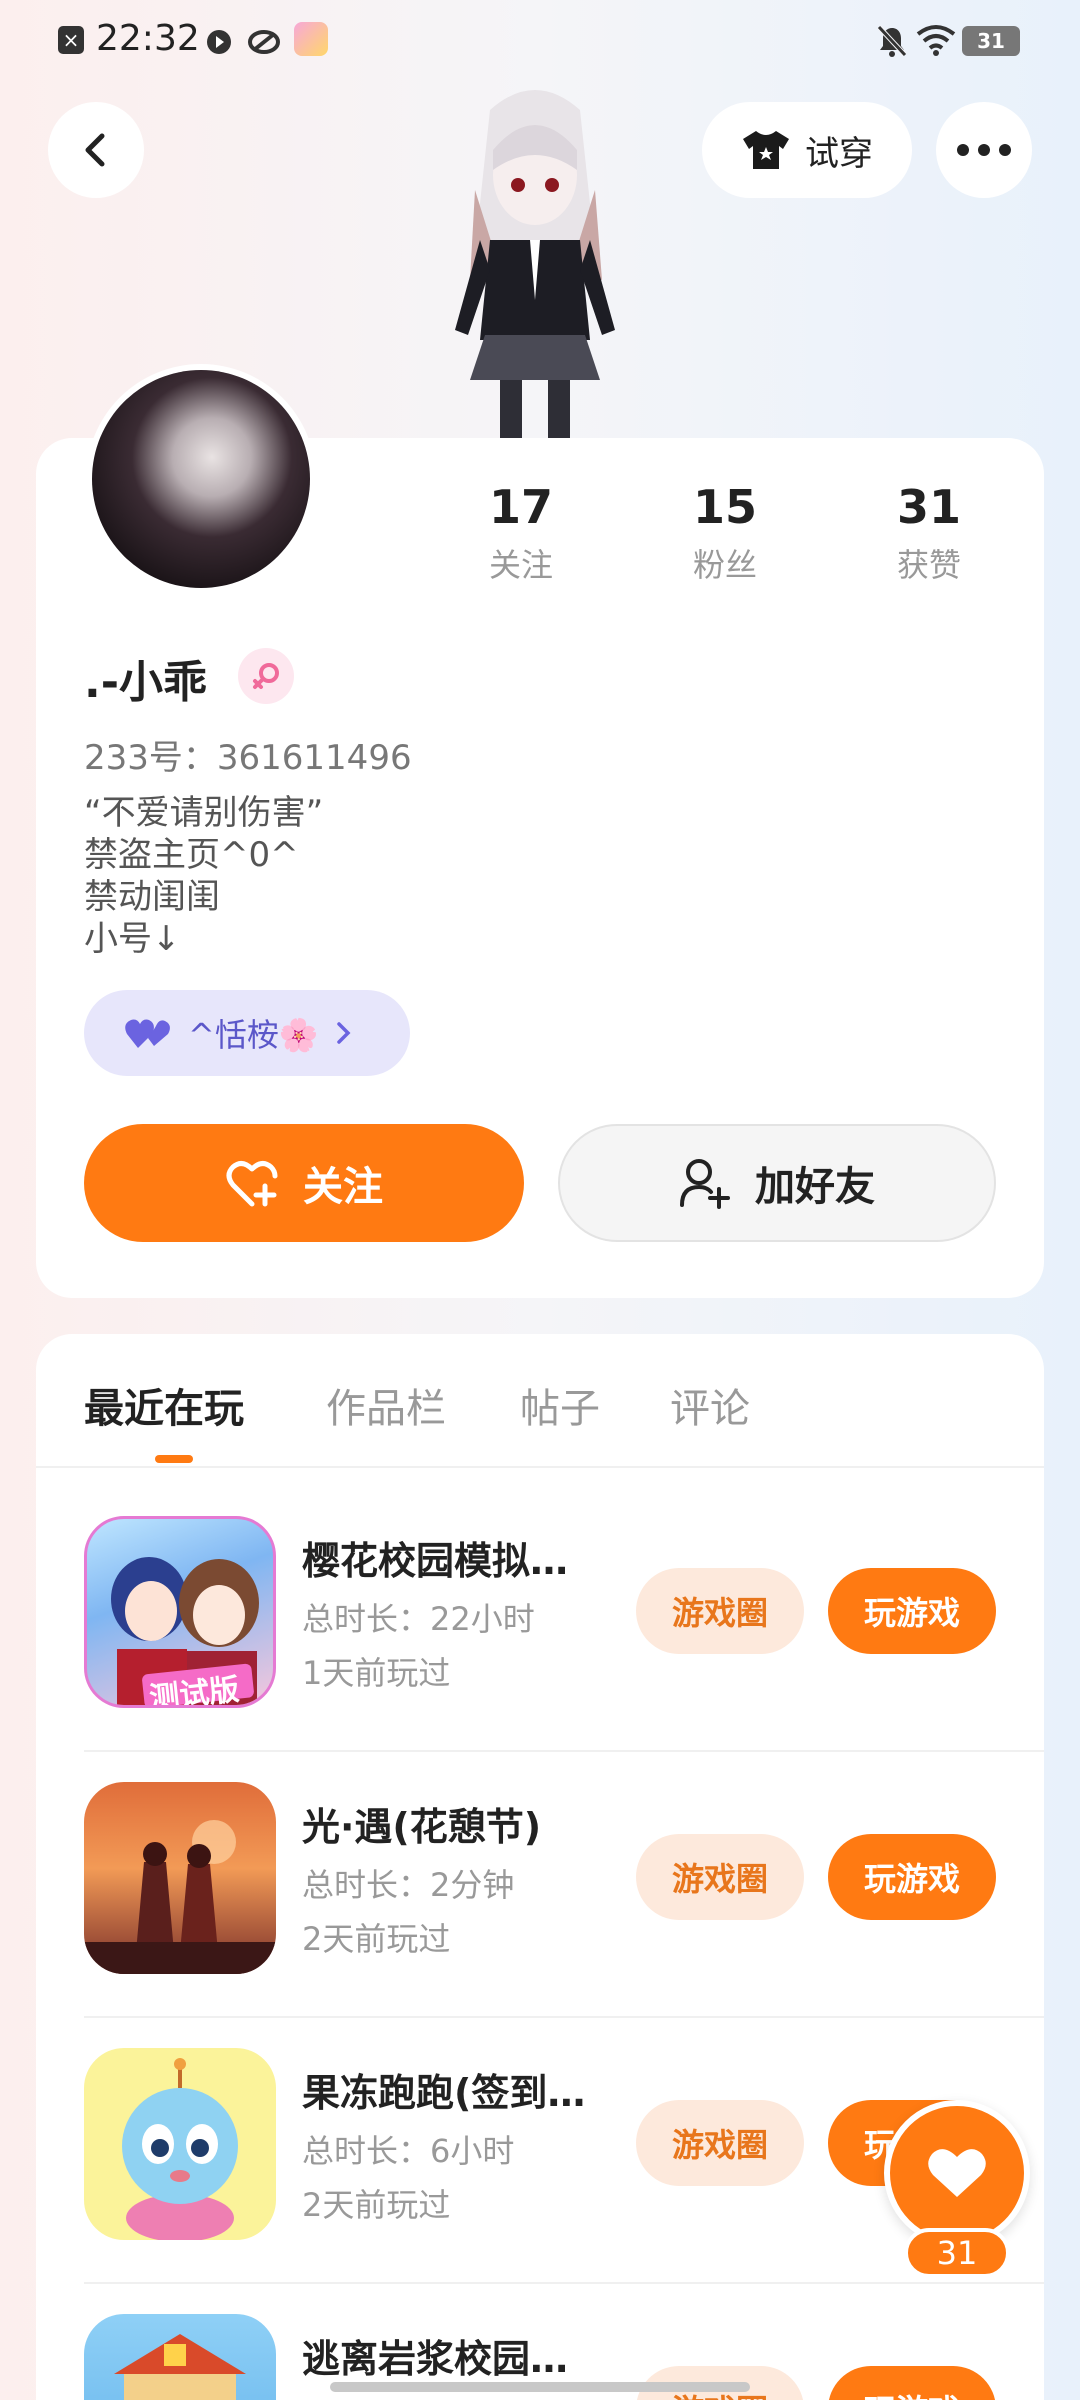  What do you see at coordinates (957, 2253) in the screenshot?
I see `like-count-badge: 31` at bounding box center [957, 2253].